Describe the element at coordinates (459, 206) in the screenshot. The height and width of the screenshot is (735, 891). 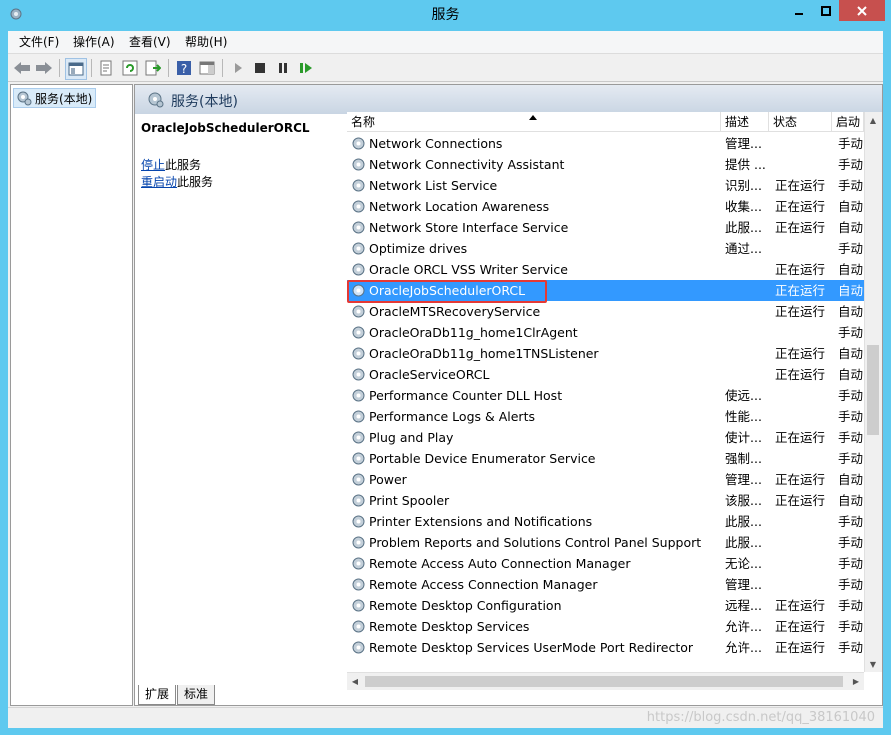
I see `service-name: Network Location Awareness` at that location.